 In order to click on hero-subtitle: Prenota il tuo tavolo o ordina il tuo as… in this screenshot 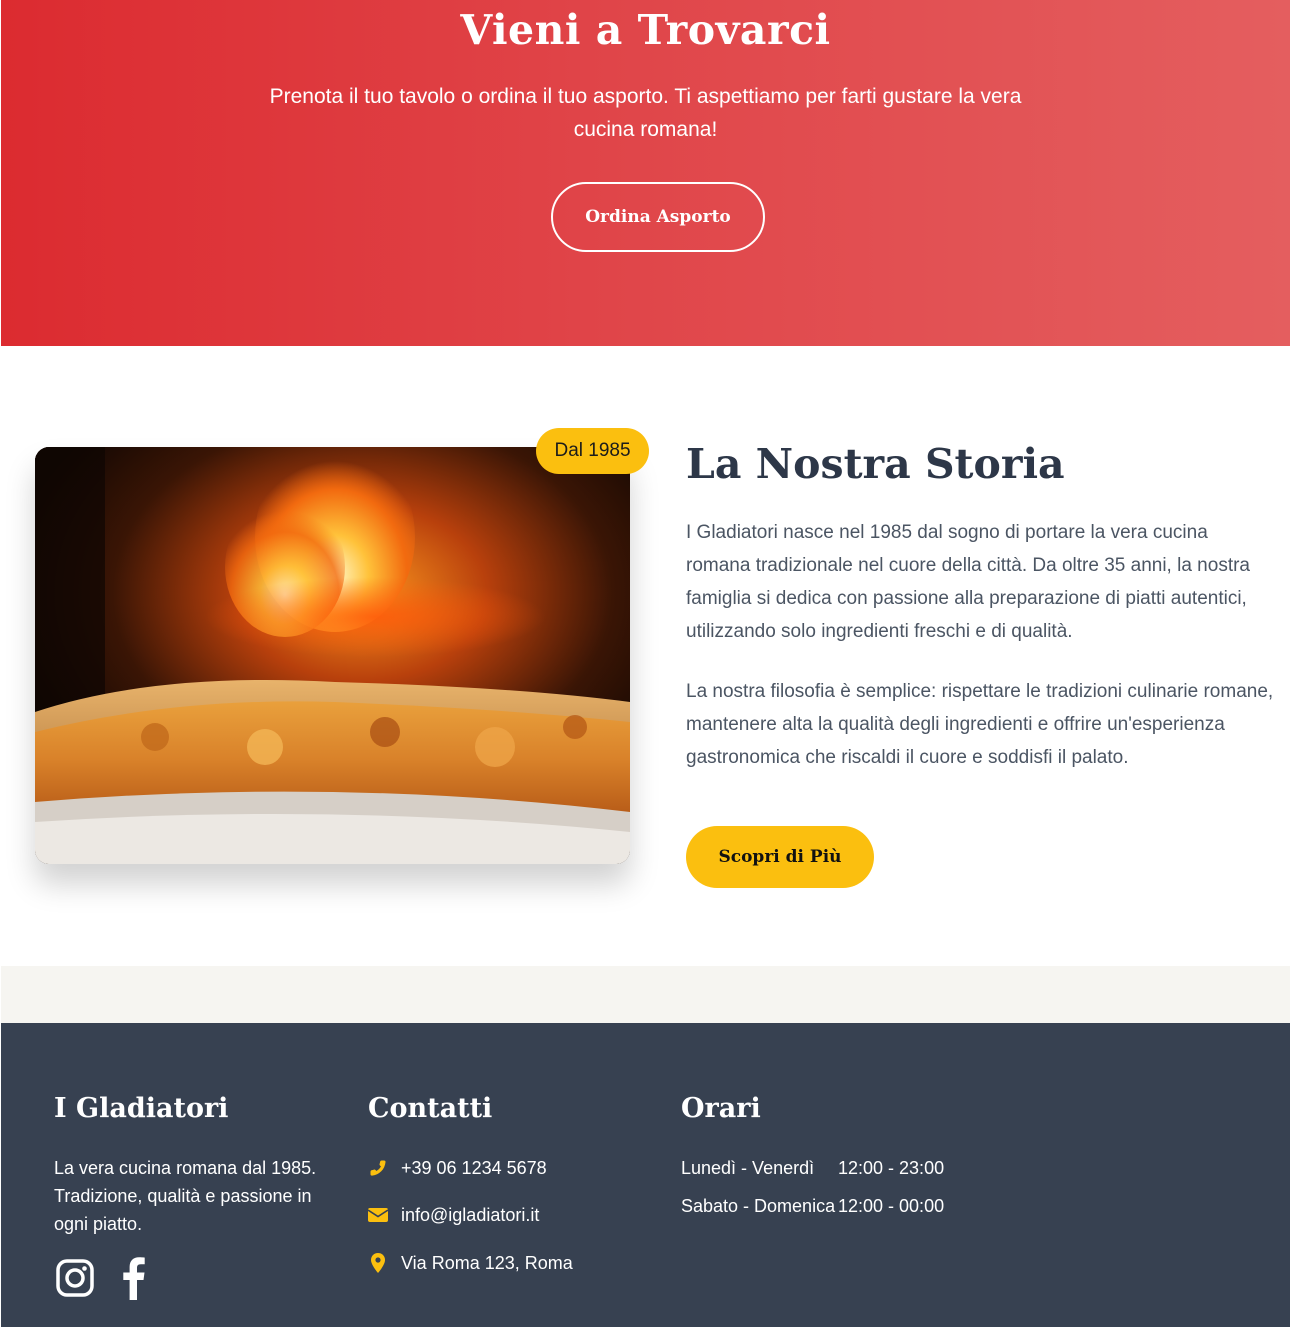, I will do `click(645, 113)`.